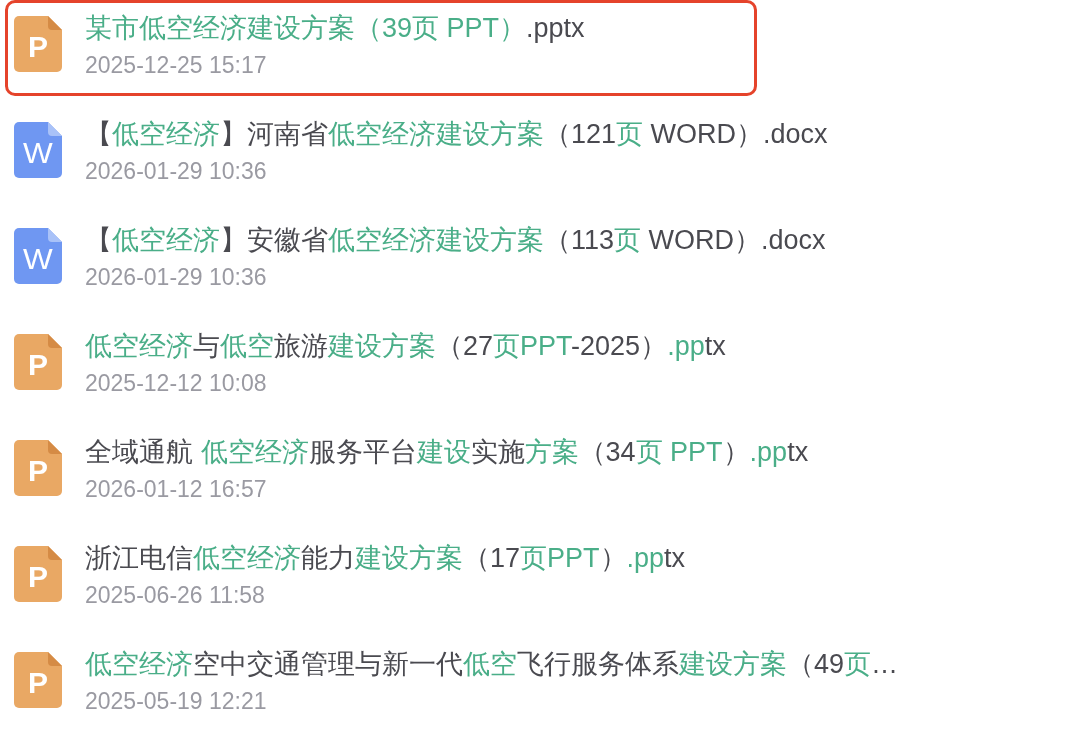 This screenshot has width=1068, height=732. What do you see at coordinates (176, 701) in the screenshot?
I see `file-date: 2025-05-19 12:21` at bounding box center [176, 701].